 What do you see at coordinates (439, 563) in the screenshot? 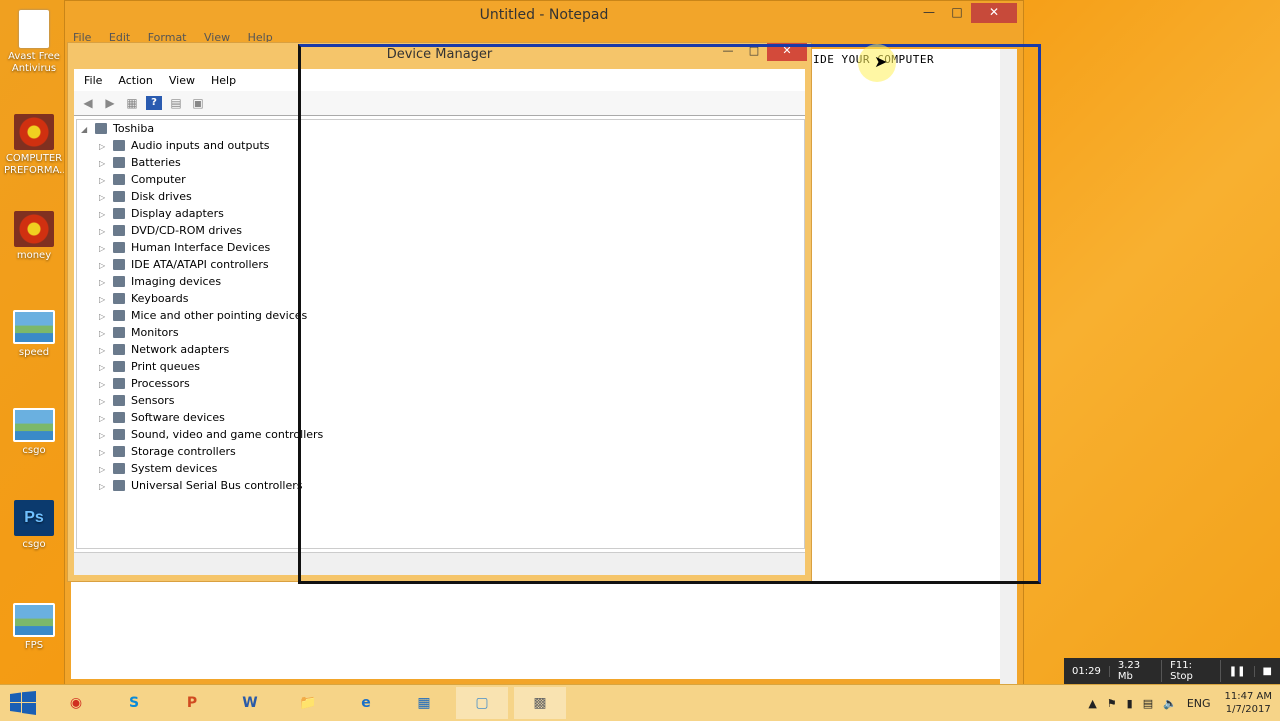
I see `status-bar` at bounding box center [439, 563].